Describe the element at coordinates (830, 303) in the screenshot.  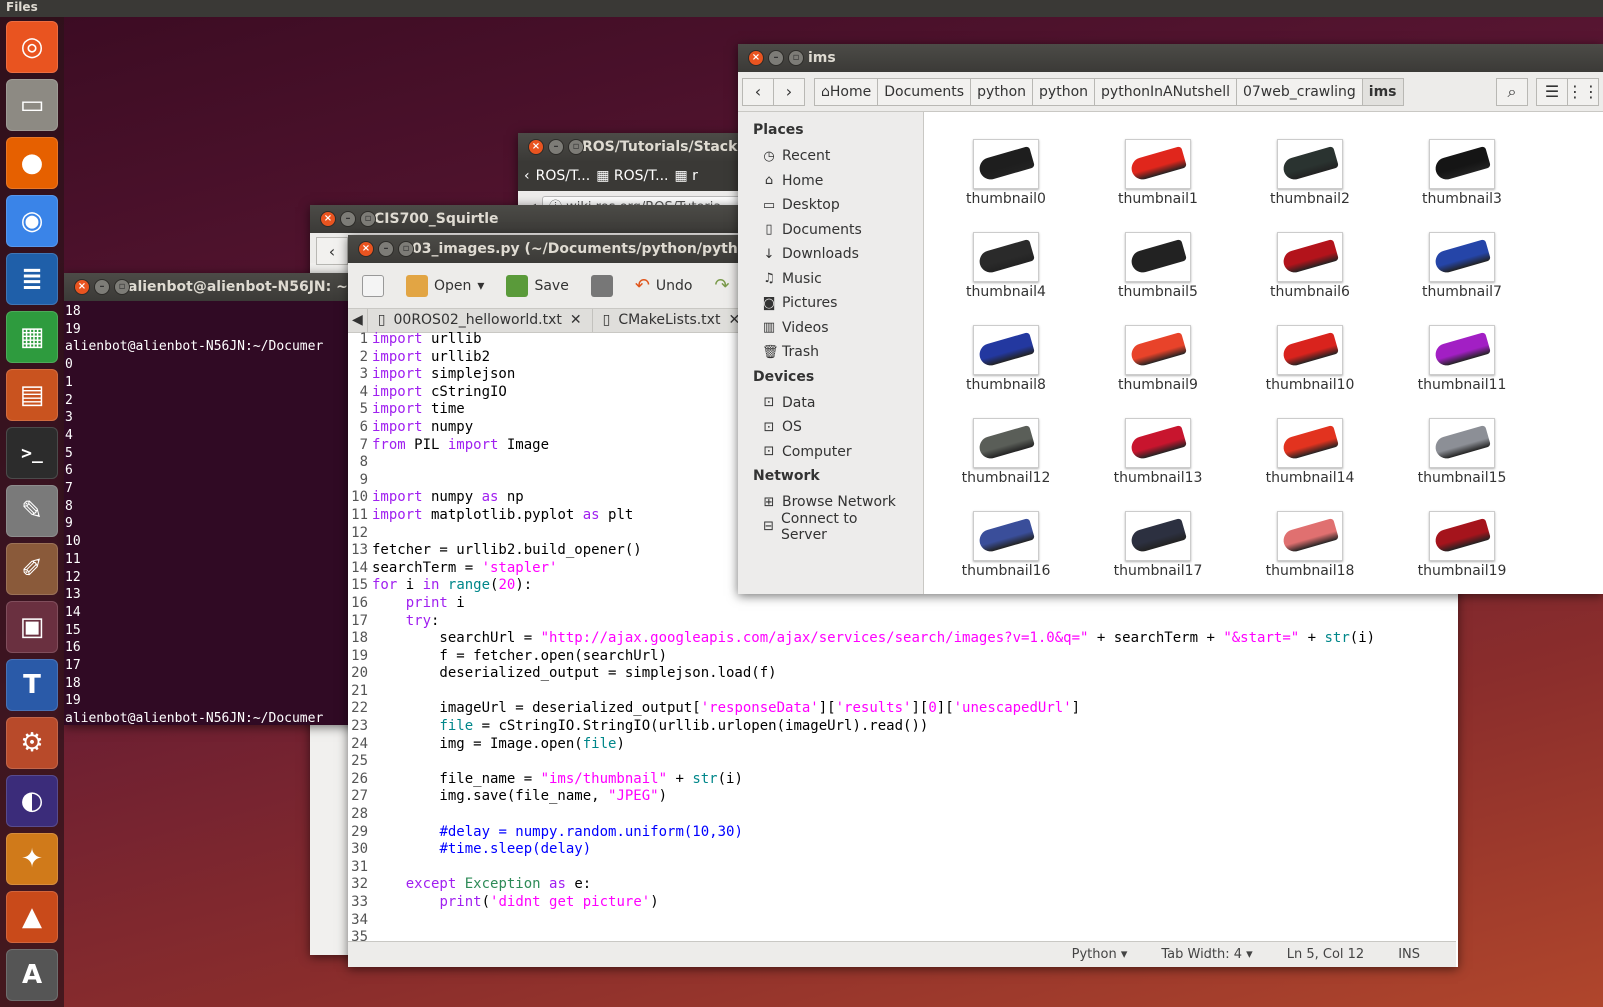
I see `sidebar-item-pictures: ◙ Pictures` at that location.